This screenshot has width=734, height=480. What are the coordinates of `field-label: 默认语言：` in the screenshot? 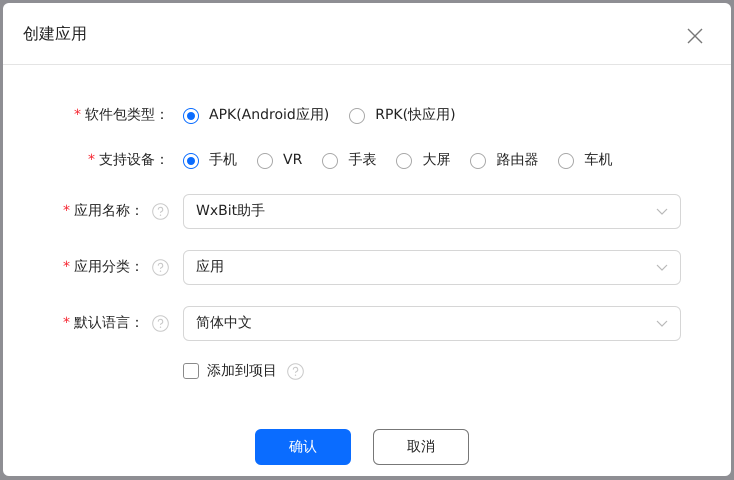 It's located at (109, 323).